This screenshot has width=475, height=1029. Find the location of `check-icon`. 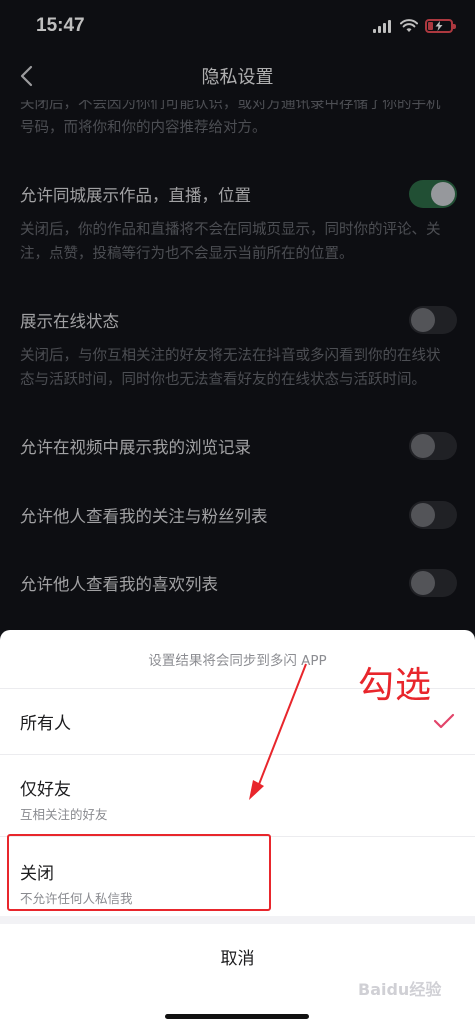

check-icon is located at coordinates (444, 721).